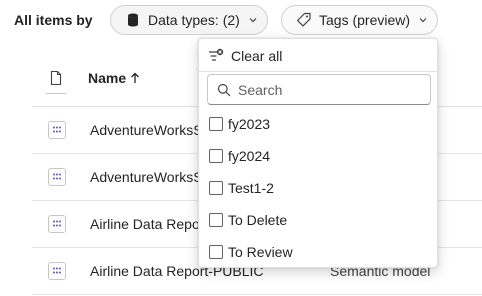  I want to click on clear-all-button: Clear all, so click(244, 56).